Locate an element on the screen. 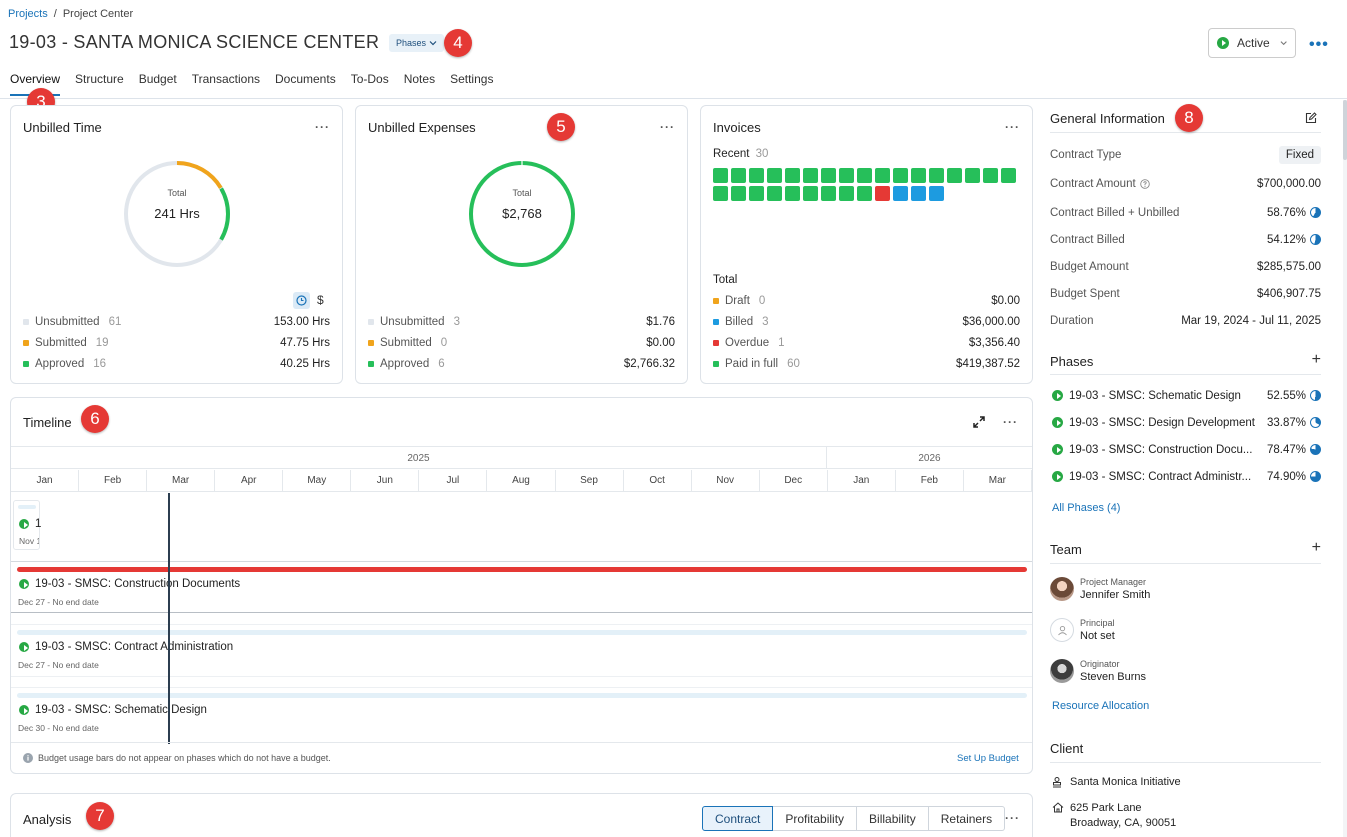  tab-settings: Settings is located at coordinates (471, 84).